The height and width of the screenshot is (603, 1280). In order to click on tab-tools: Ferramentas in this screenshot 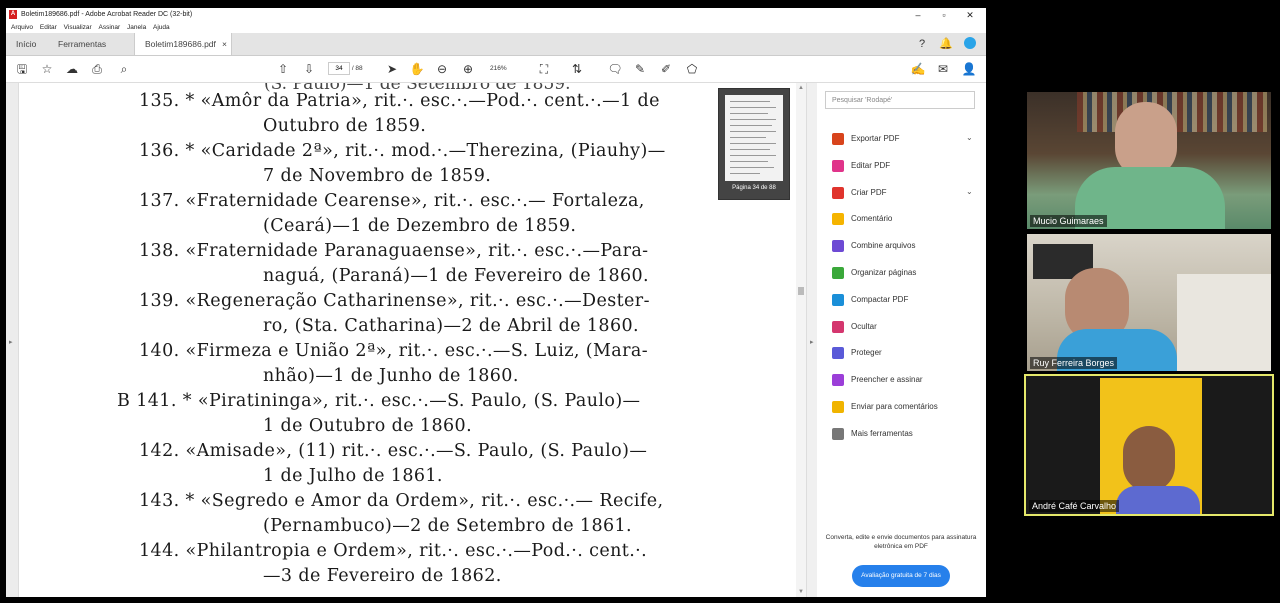, I will do `click(82, 44)`.